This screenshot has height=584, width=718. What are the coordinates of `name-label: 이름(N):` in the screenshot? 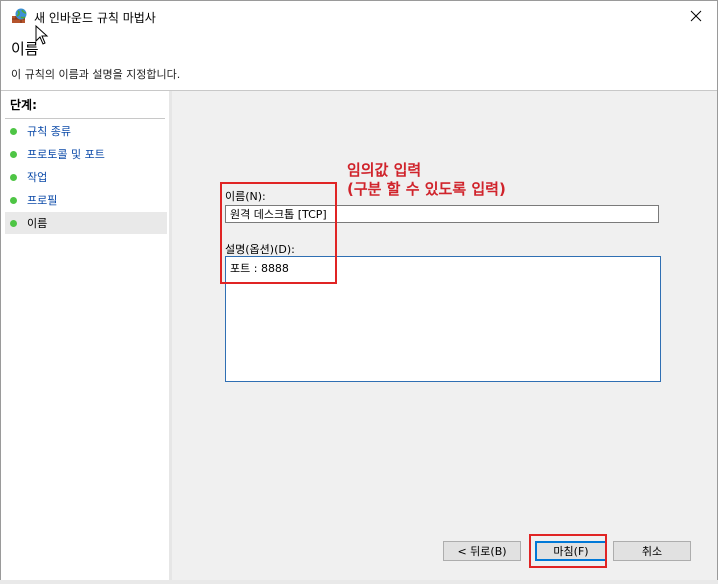 It's located at (245, 196).